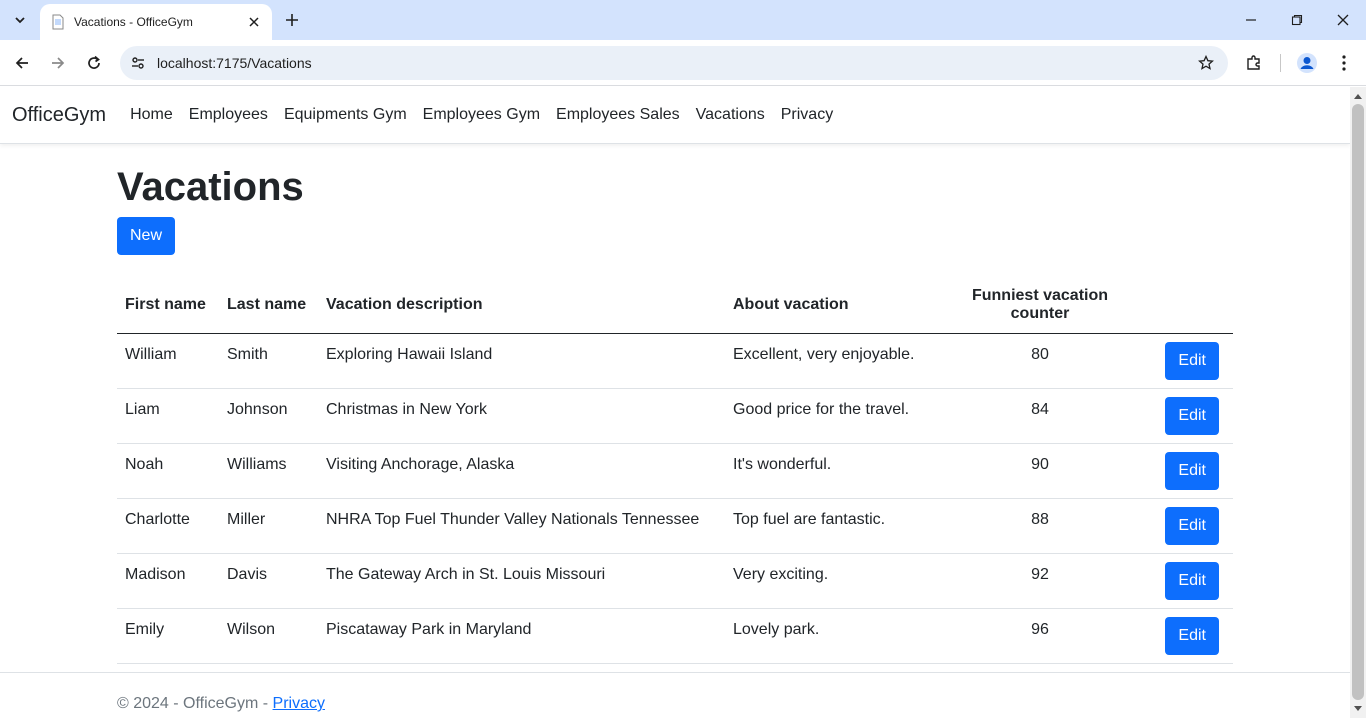 Image resolution: width=1366 pixels, height=718 pixels. Describe the element at coordinates (830, 581) in the screenshot. I see `cell-about-vacation: Very exciting.` at that location.